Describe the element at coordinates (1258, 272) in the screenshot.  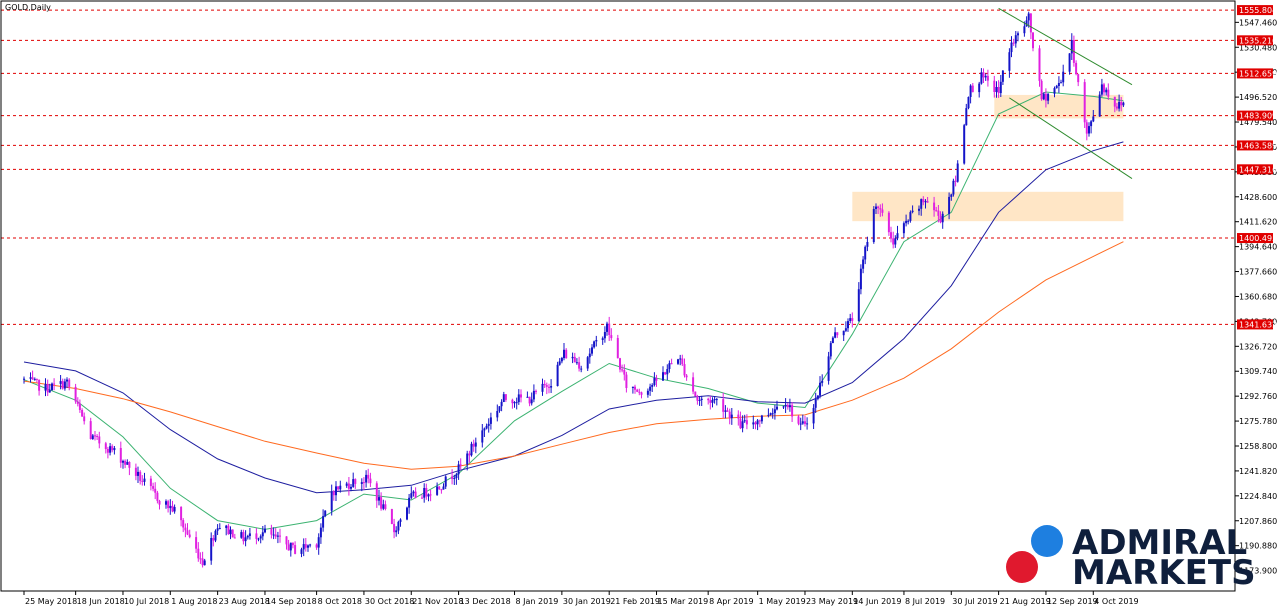
I see `y-tick-label-11: 1377.660` at that location.